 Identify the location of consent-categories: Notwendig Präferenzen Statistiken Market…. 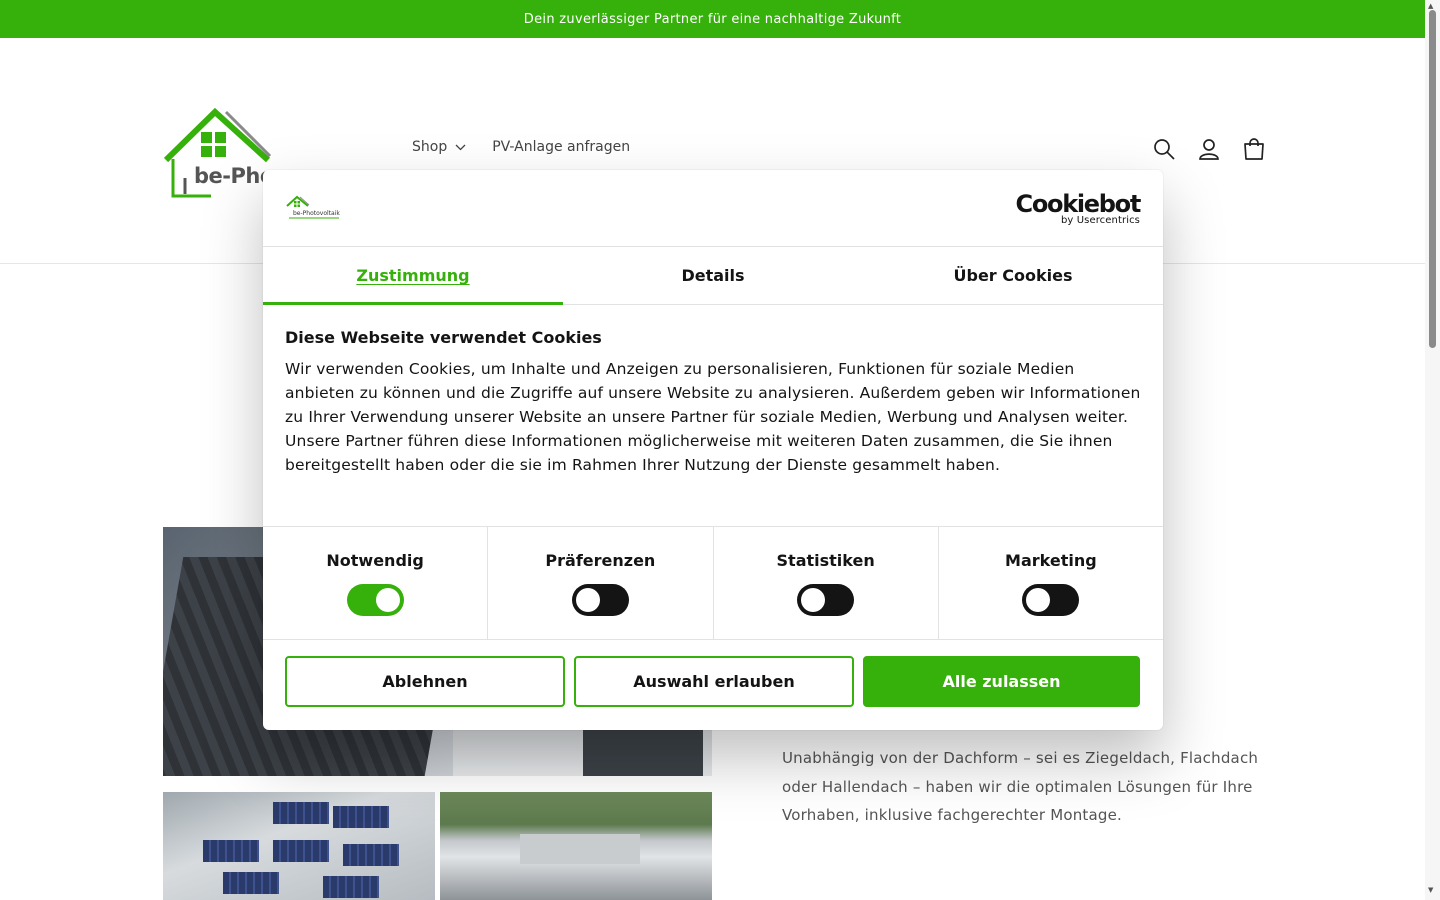
(713, 583).